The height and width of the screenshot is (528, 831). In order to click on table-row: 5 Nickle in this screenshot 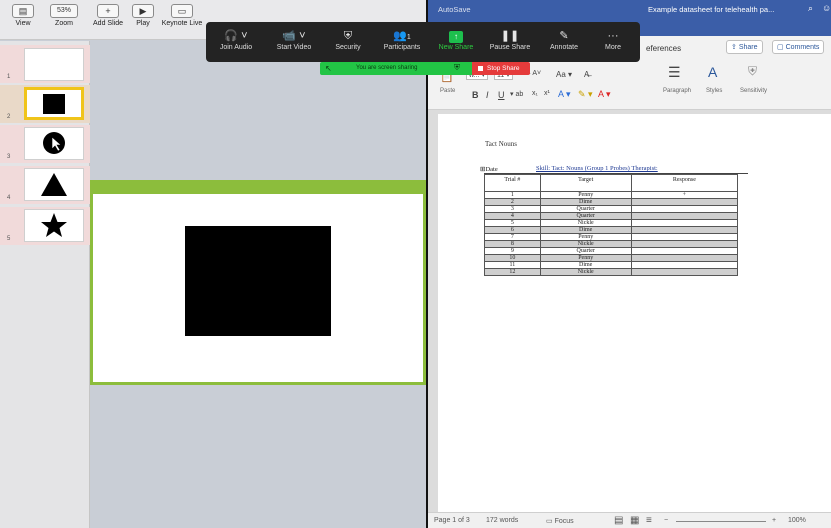, I will do `click(611, 223)`.